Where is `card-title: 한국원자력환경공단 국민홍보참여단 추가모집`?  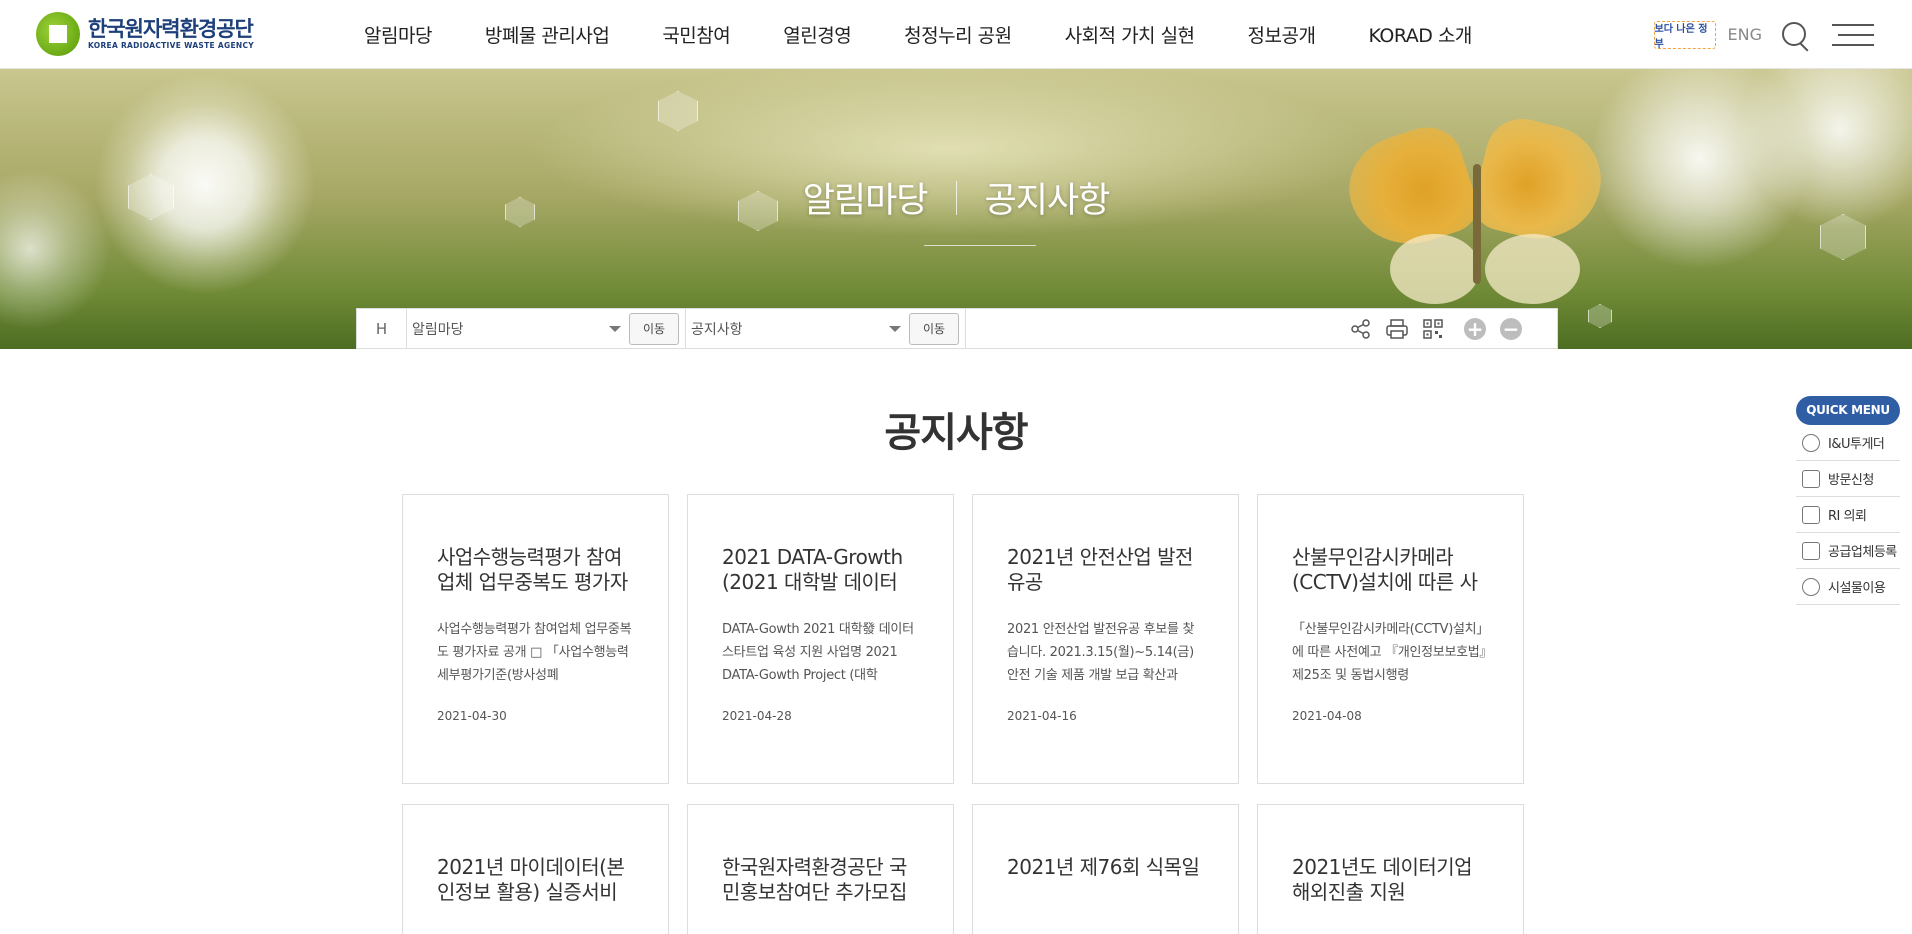 card-title: 한국원자력환경공단 국민홍보참여단 추가모집 is located at coordinates (814, 879).